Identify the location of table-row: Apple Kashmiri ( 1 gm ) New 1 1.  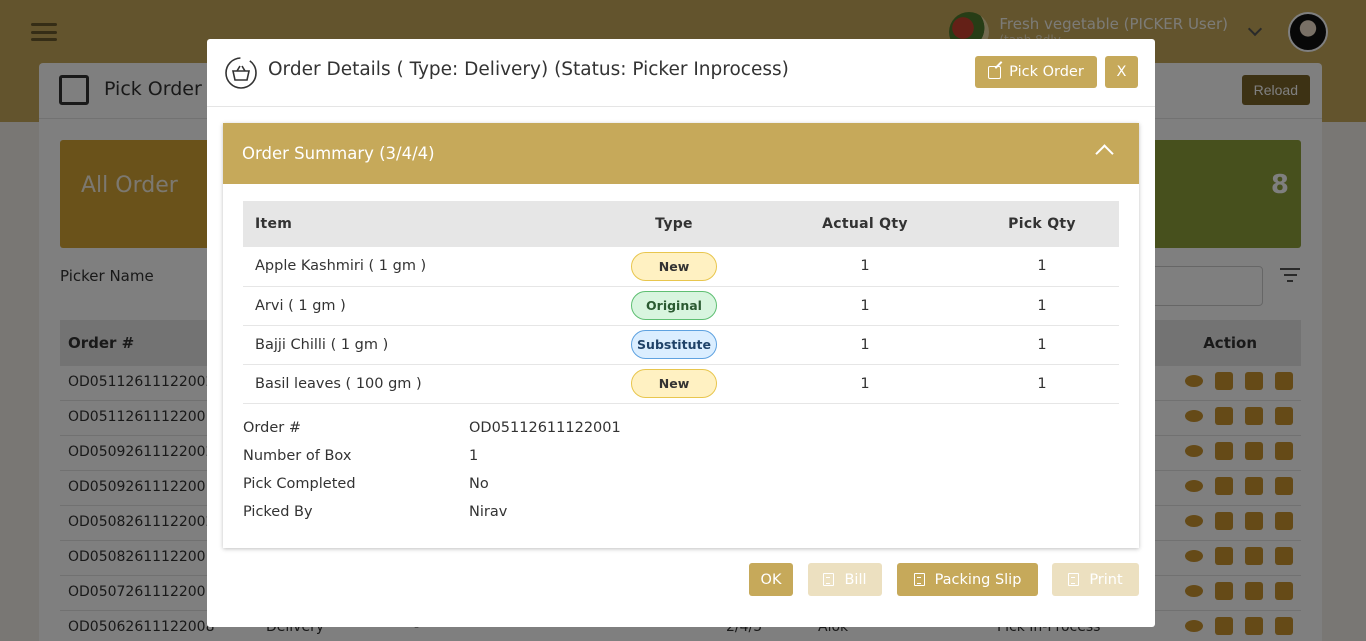
(681, 267).